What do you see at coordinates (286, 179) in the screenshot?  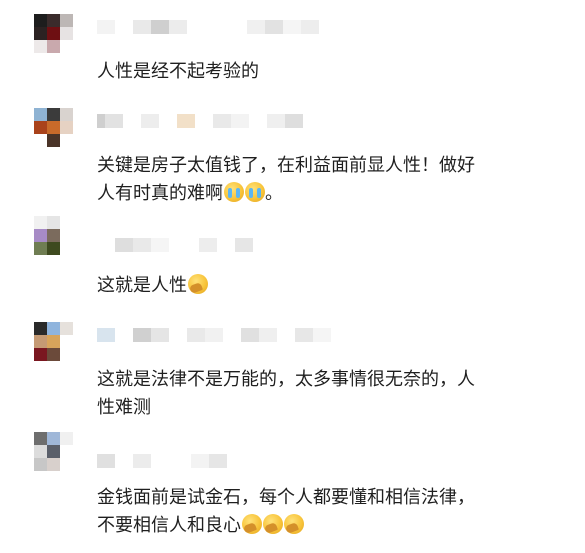 I see `comment-body: 关键是房子太值钱了，在利益面前显人性！做好 人有时真的难啊` at bounding box center [286, 179].